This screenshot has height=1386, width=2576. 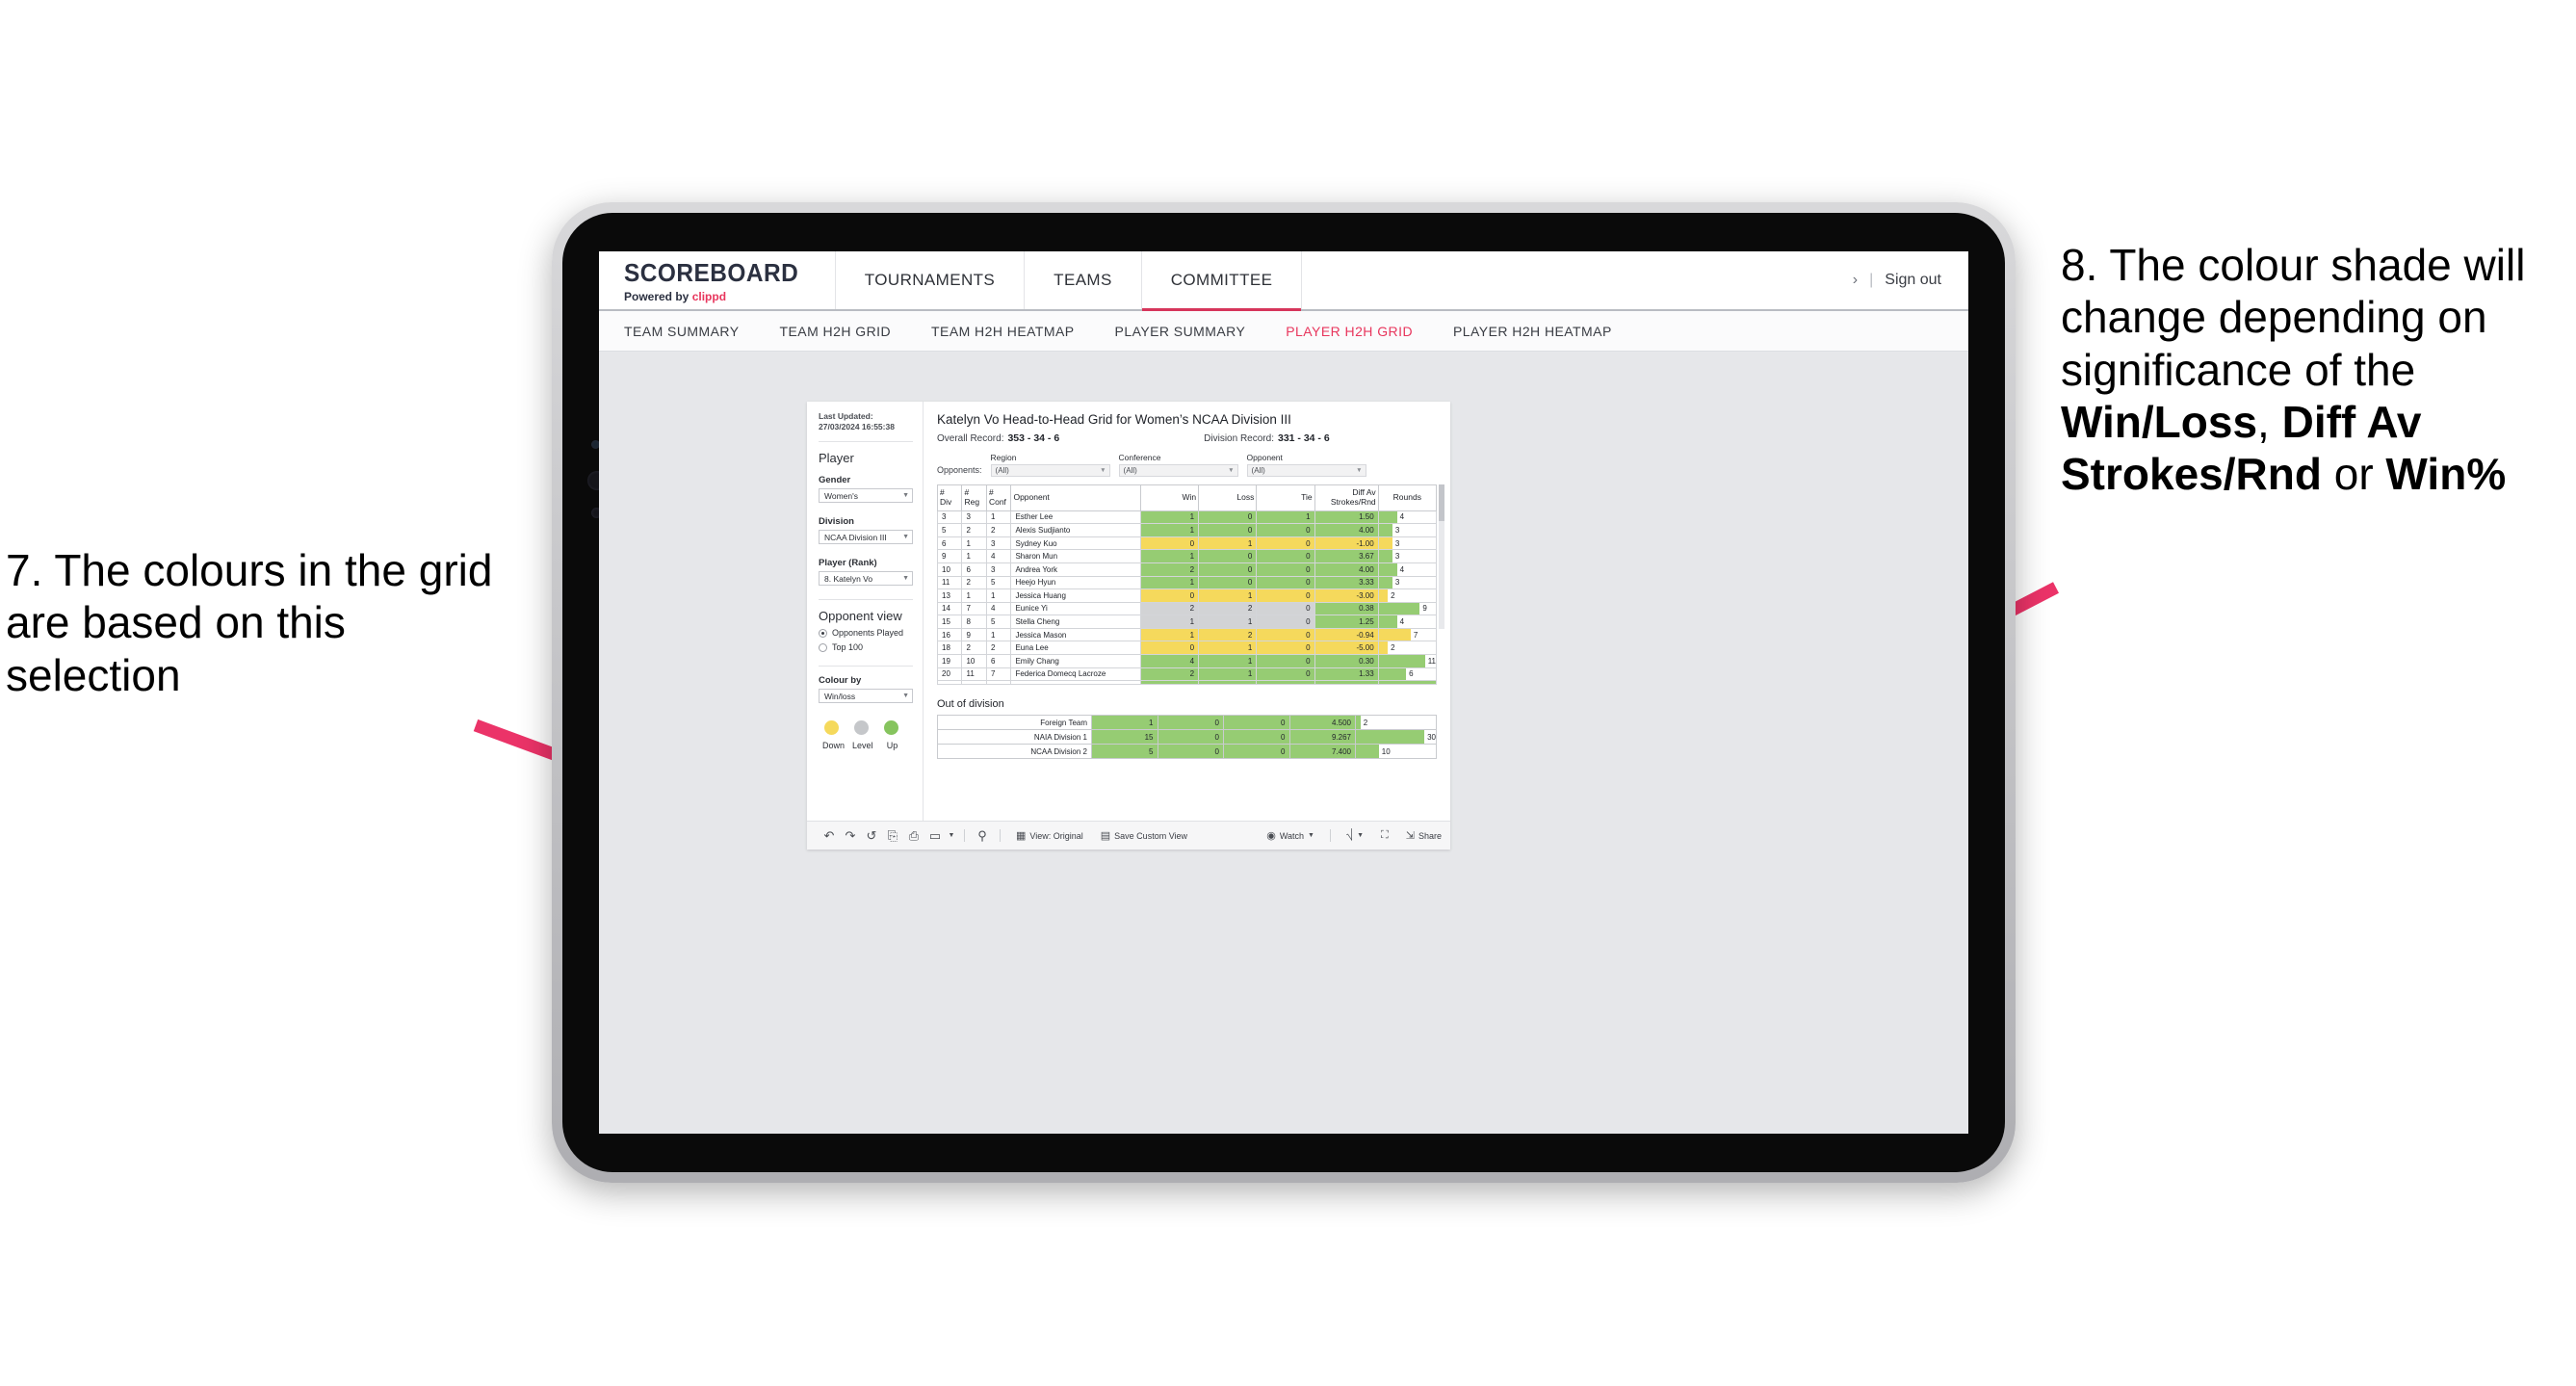 I want to click on signout-link: Sign out, so click(x=1913, y=280).